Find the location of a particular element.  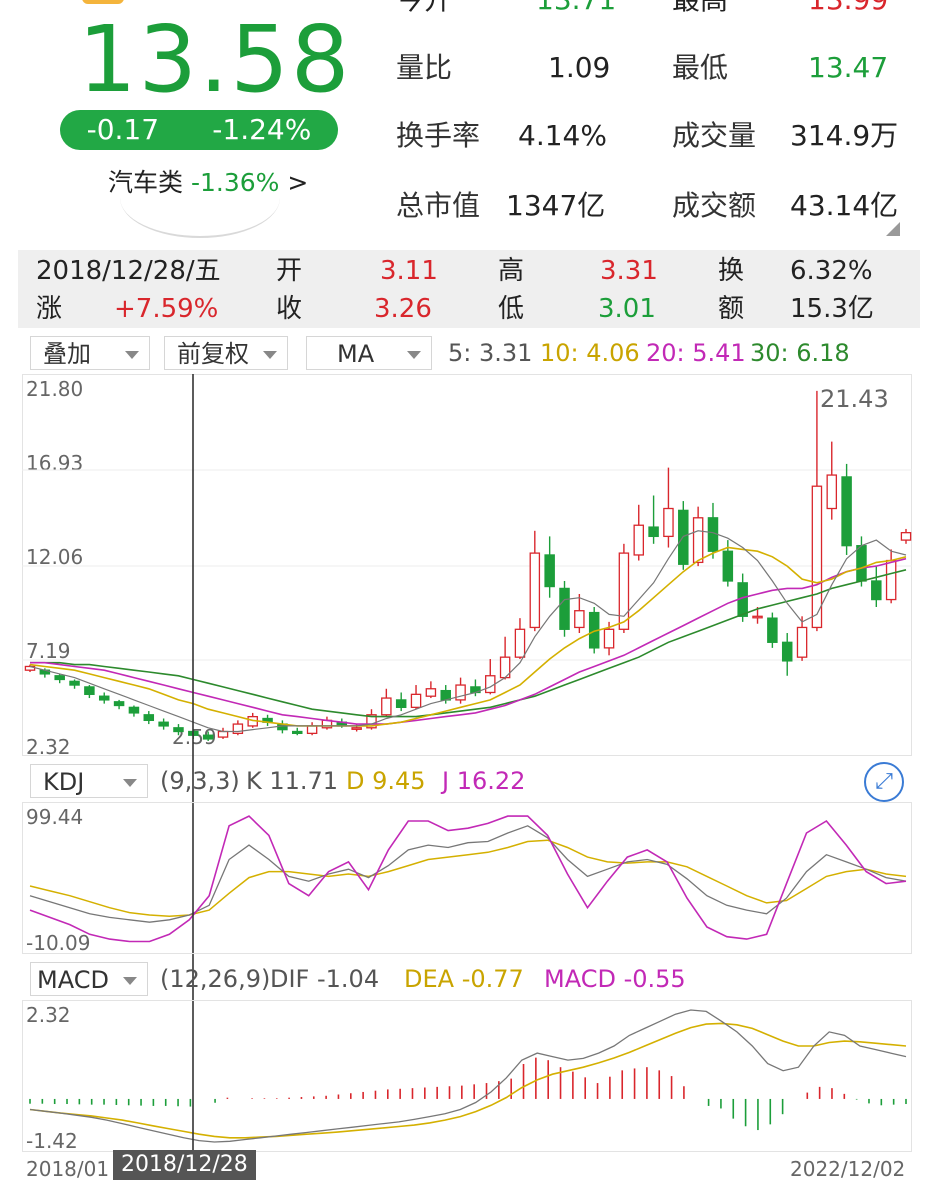

macd-dropdown: MACD is located at coordinates (89, 979).